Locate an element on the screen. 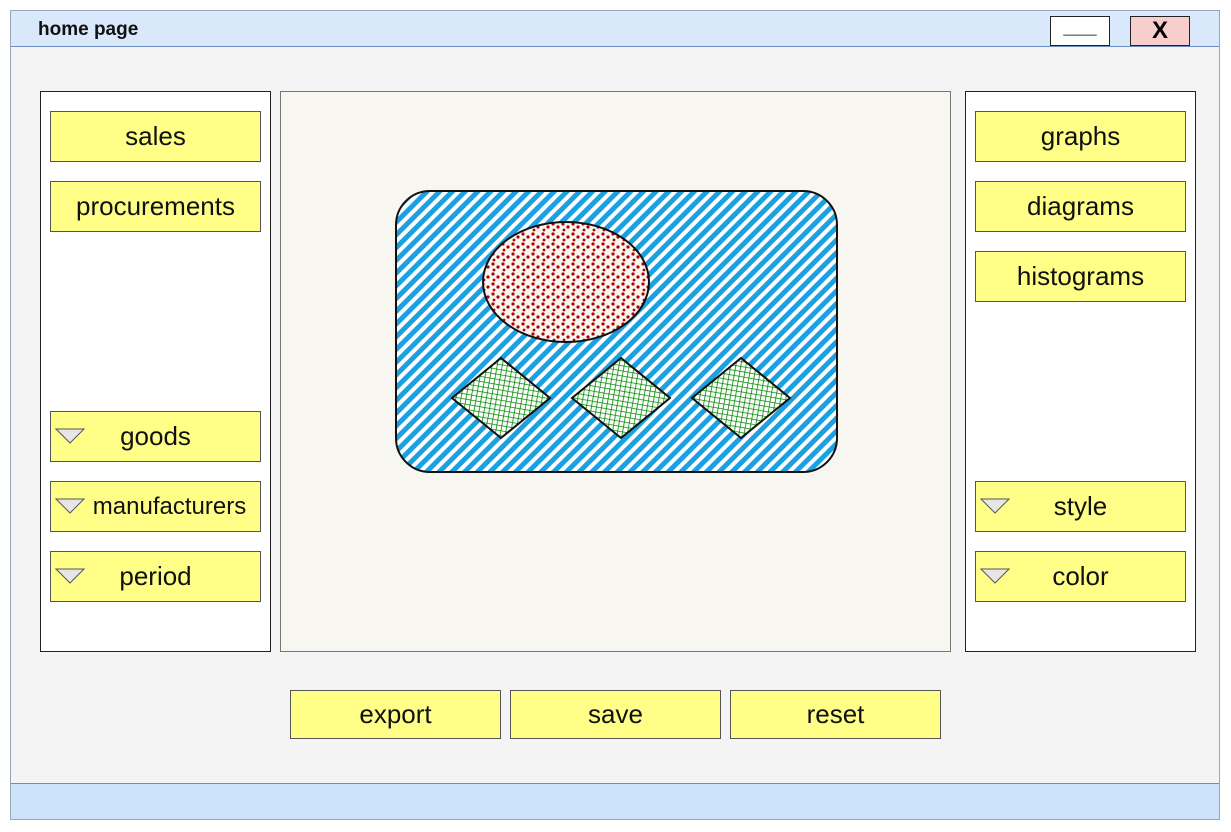 The height and width of the screenshot is (832, 1231). style-dropdown-label: style is located at coordinates (1080, 506).